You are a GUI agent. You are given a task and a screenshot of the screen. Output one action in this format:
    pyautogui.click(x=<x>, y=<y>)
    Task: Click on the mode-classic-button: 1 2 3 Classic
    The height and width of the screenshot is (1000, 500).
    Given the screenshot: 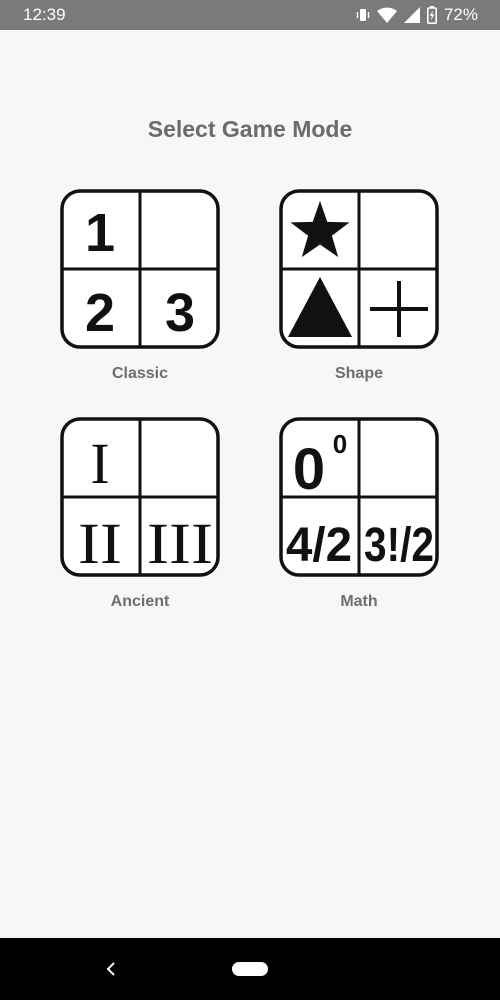 What is the action you would take?
    pyautogui.click(x=140, y=294)
    